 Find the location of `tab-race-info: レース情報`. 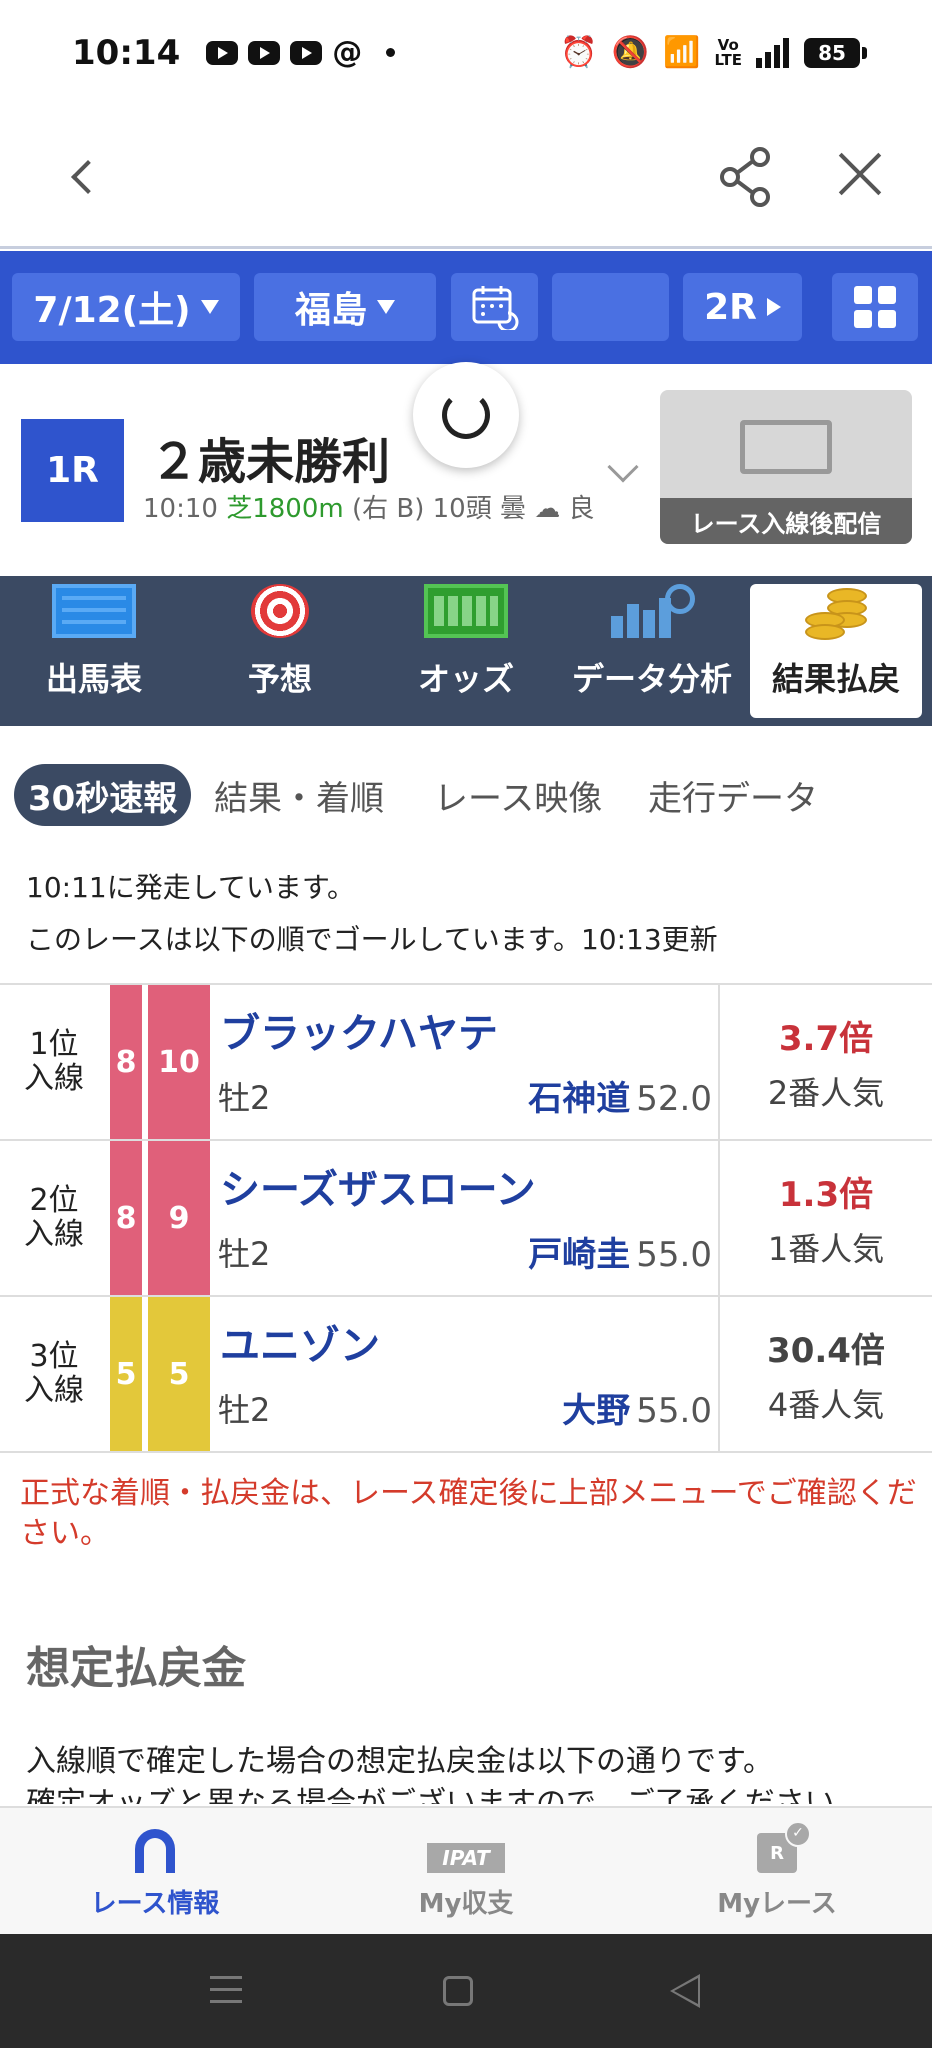

tab-race-info: レース情報 is located at coordinates (155, 1872).